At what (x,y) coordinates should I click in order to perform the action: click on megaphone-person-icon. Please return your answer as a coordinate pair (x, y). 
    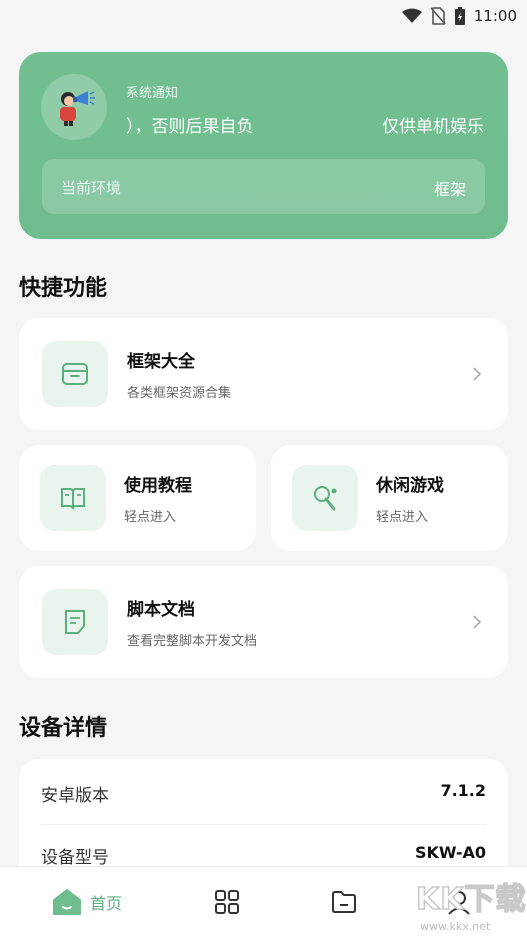
    Looking at the image, I should click on (77, 108).